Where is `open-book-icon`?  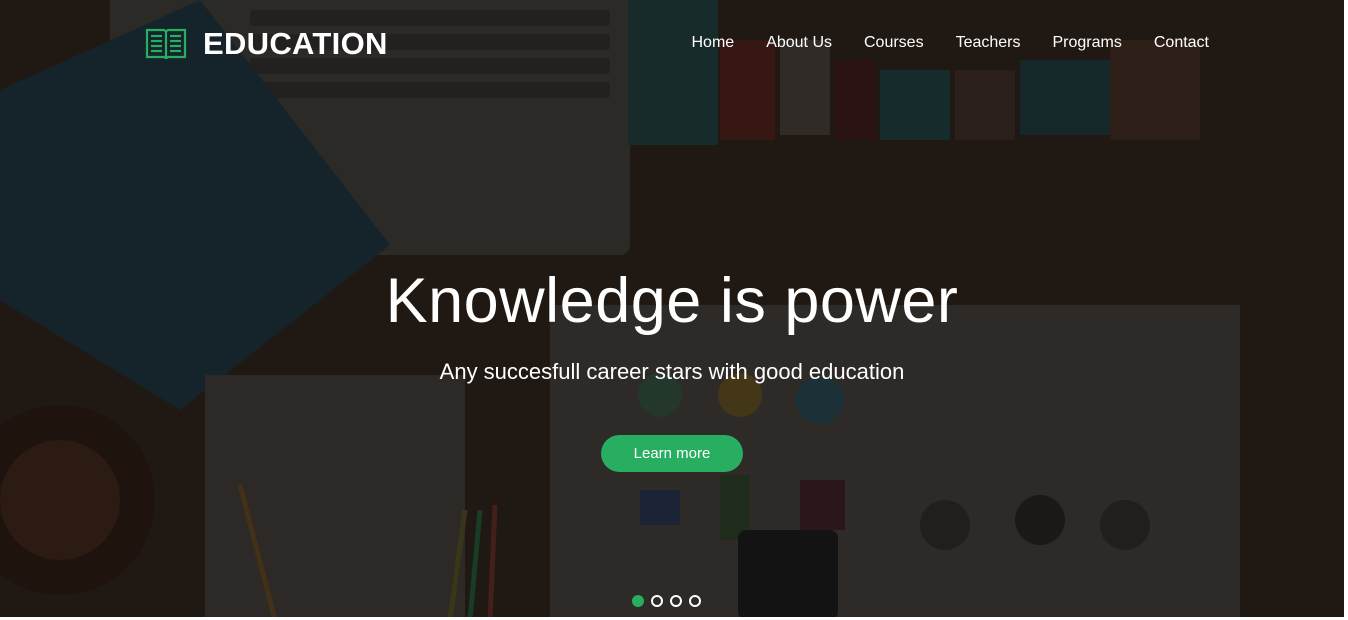 open-book-icon is located at coordinates (166, 44).